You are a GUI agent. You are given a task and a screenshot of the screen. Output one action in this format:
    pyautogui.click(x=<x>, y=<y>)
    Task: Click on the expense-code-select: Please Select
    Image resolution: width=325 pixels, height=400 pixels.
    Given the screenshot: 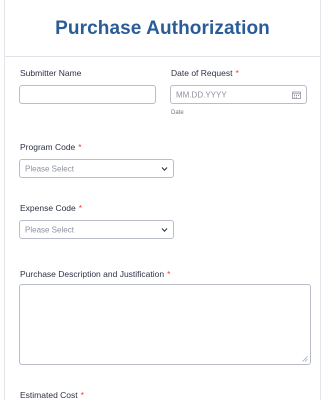 What is the action you would take?
    pyautogui.click(x=96, y=229)
    